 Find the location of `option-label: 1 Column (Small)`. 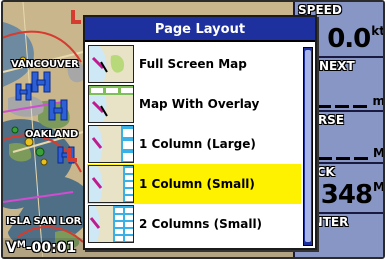

option-label: 1 Column (Small) is located at coordinates (197, 184).